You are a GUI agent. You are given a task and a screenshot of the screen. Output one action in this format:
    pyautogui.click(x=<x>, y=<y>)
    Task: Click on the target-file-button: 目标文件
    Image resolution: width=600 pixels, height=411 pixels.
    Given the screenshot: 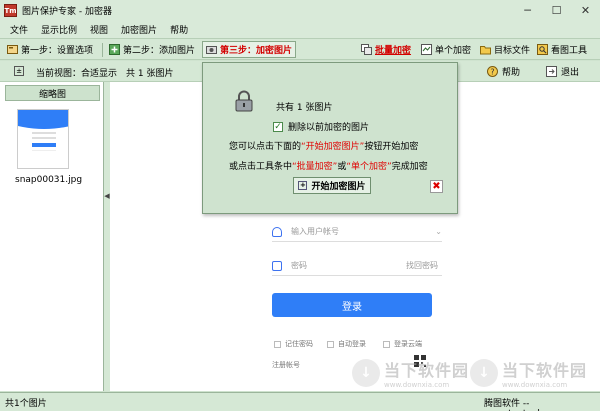 What is the action you would take?
    pyautogui.click(x=505, y=49)
    